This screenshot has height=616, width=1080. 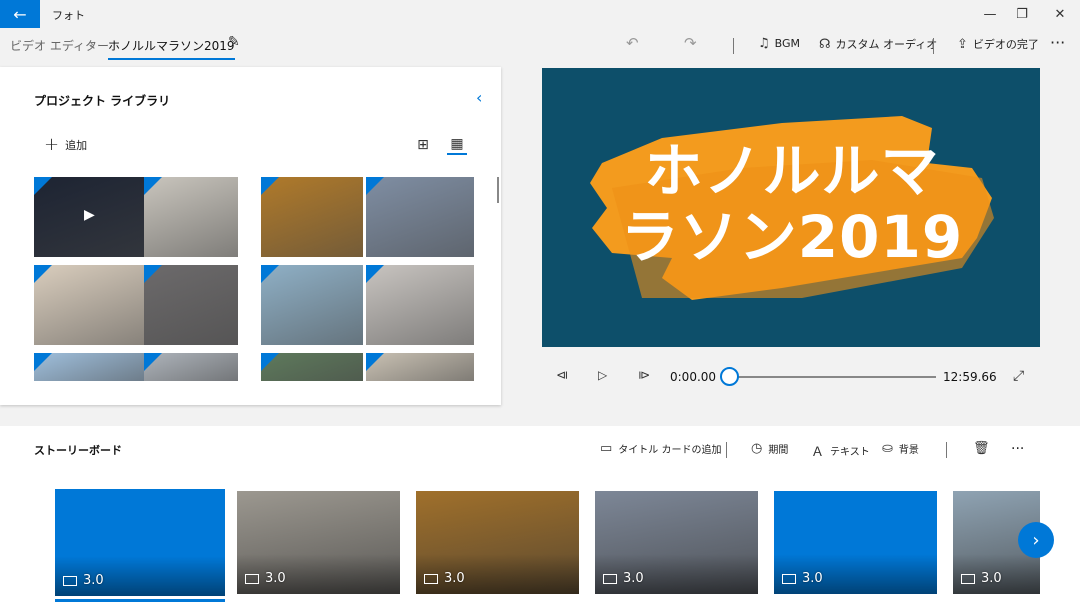 I want to click on rename-pencil-icon: ✎, so click(x=234, y=42).